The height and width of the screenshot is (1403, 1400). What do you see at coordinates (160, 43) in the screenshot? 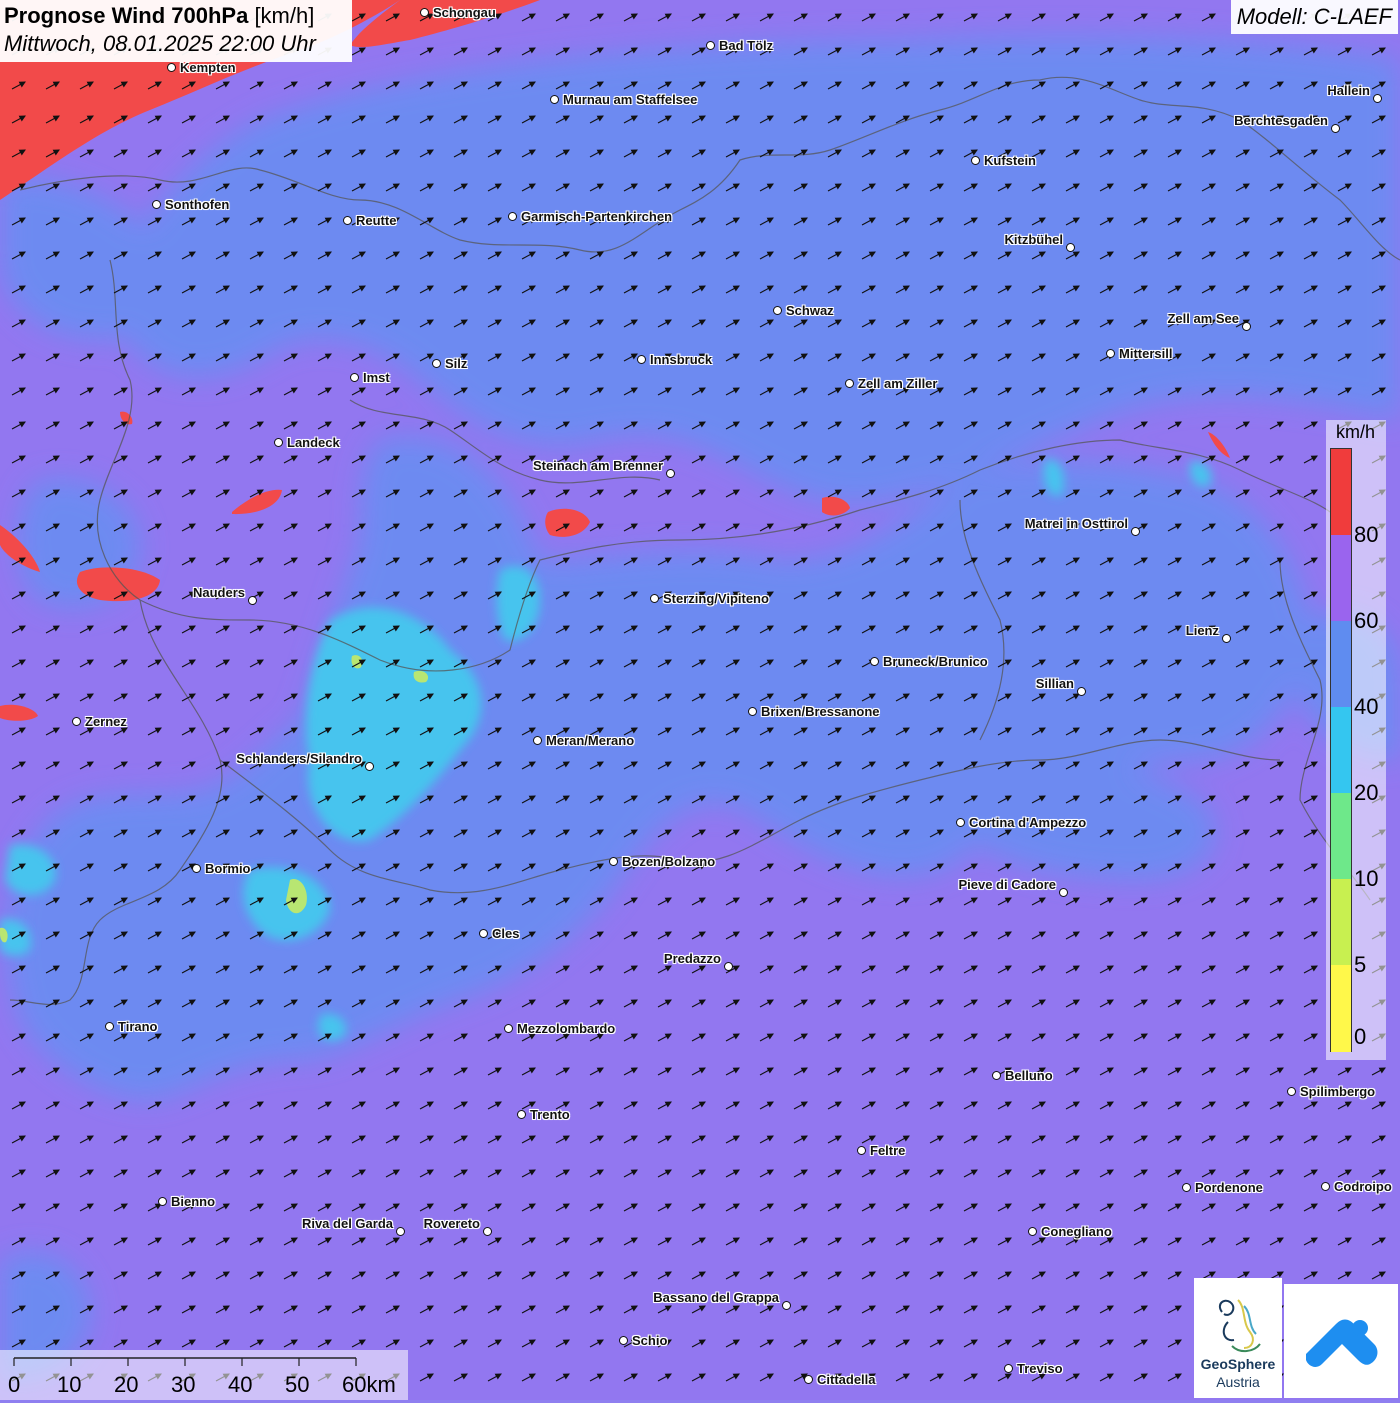
I see `forecast-datetime: Mittwoch, 08.01.2025 22:00 Uhr` at bounding box center [160, 43].